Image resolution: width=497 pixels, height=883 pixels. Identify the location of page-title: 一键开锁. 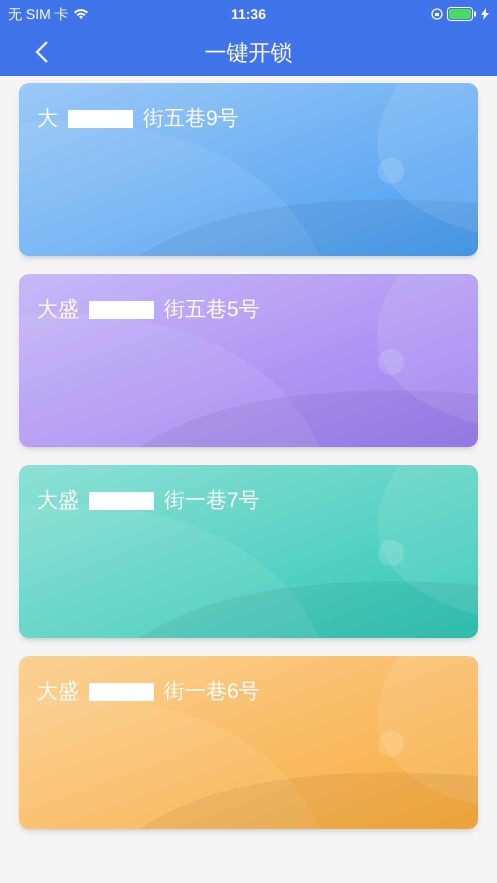
(248, 52).